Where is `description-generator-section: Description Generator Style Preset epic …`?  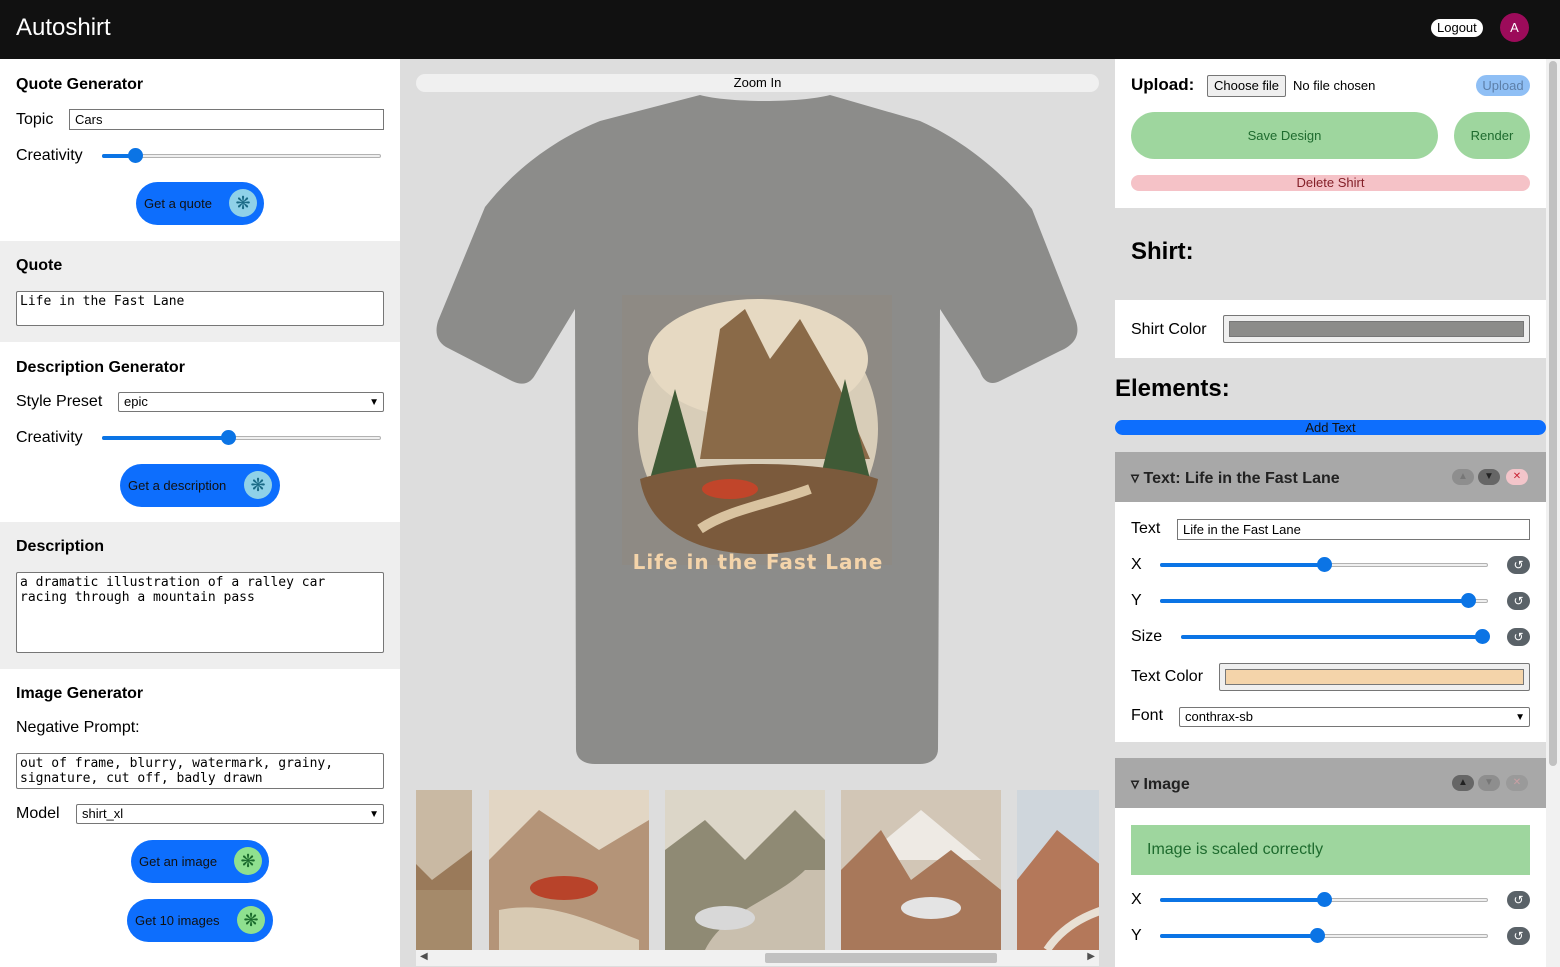
description-generator-section: Description Generator Style Preset epic … is located at coordinates (200, 432).